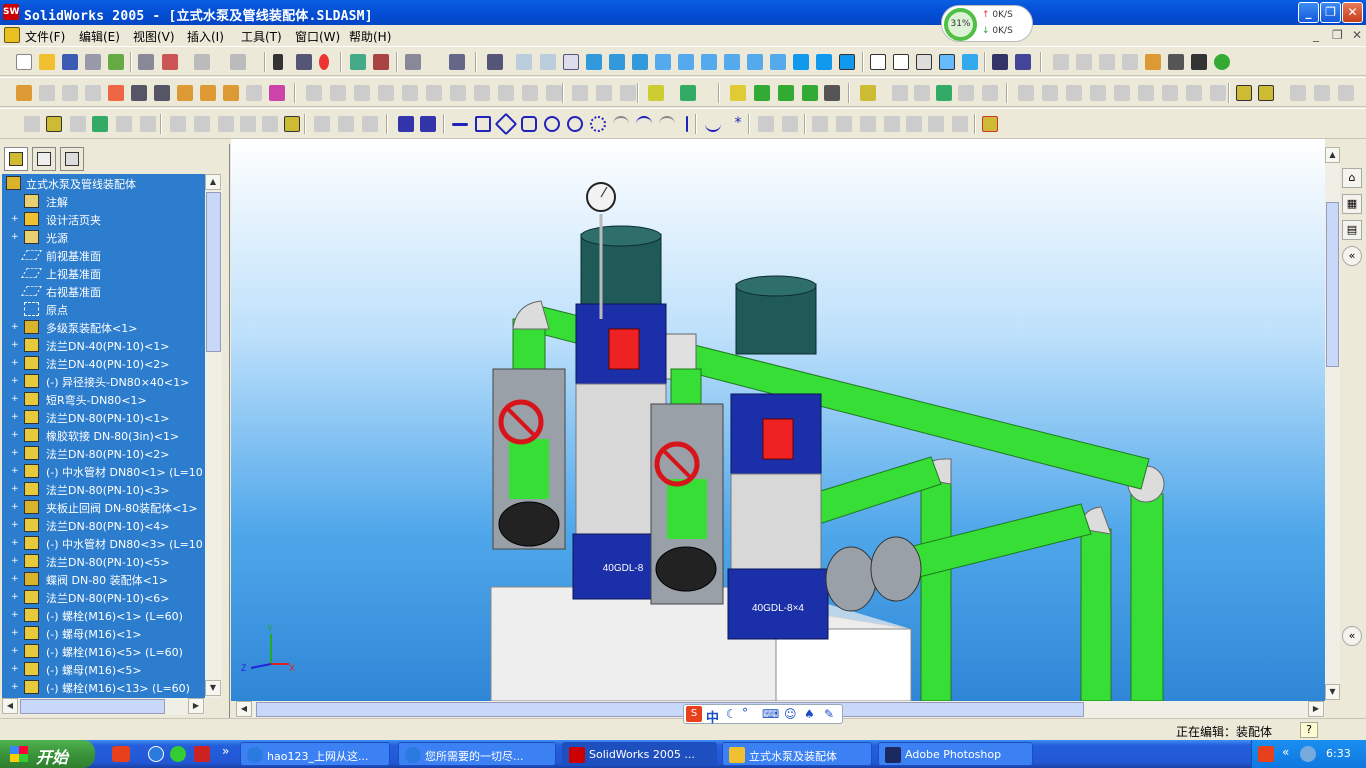  Describe the element at coordinates (32, 124) in the screenshot. I see `feature-a-icon` at that location.